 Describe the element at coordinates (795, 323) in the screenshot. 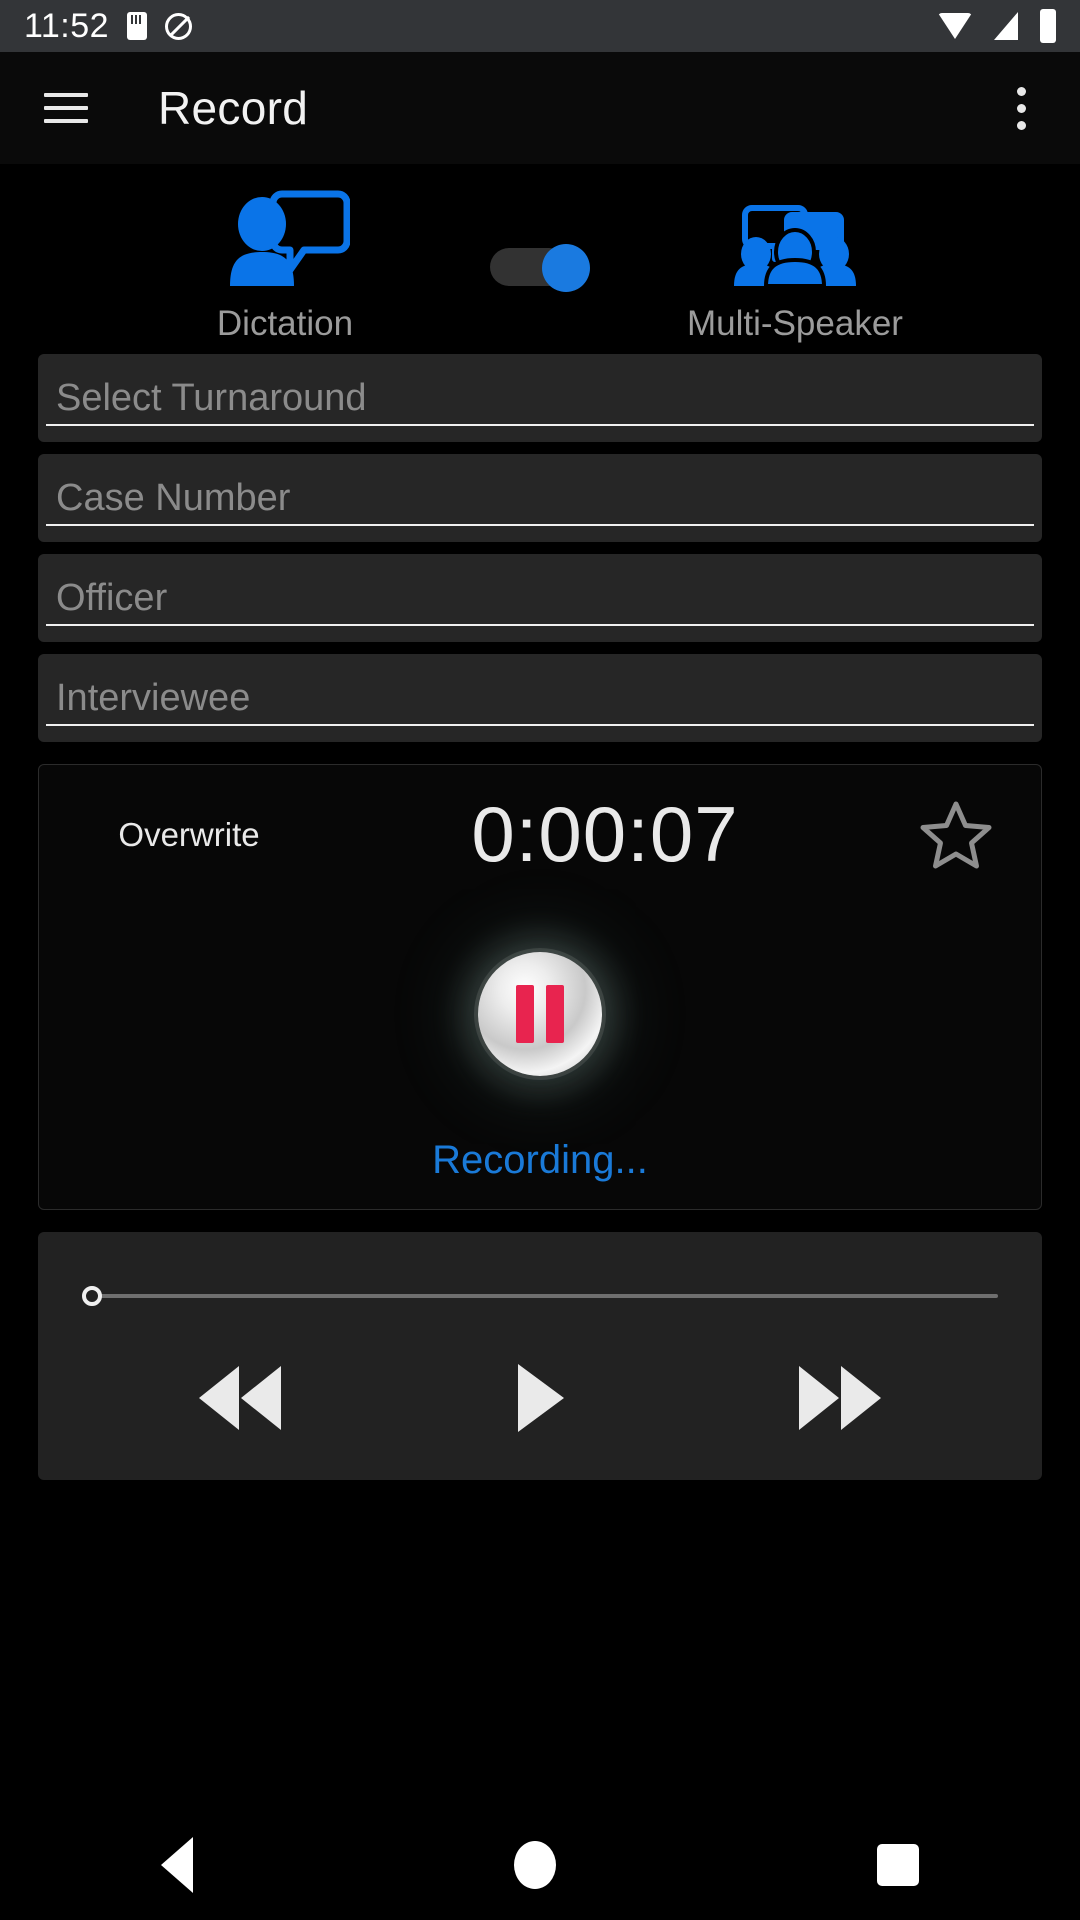

I see `mode-label-multispeaker: Multi-Speaker` at that location.